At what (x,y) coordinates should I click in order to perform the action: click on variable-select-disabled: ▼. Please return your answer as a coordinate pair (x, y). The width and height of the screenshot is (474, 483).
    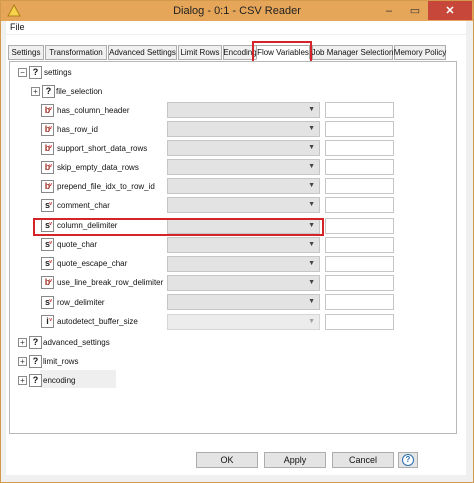
    Looking at the image, I should click on (243, 322).